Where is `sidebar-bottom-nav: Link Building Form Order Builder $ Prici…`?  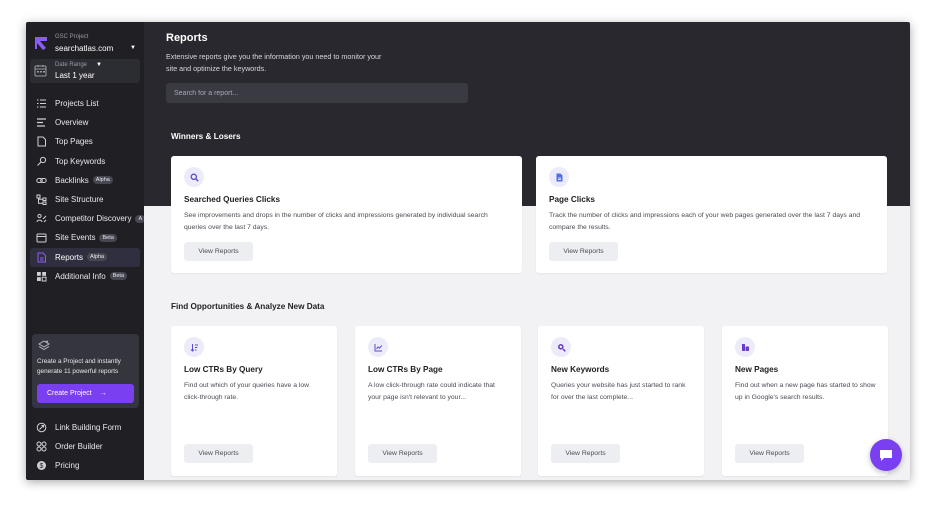 sidebar-bottom-nav: Link Building Form Order Builder $ Prici… is located at coordinates (85, 447).